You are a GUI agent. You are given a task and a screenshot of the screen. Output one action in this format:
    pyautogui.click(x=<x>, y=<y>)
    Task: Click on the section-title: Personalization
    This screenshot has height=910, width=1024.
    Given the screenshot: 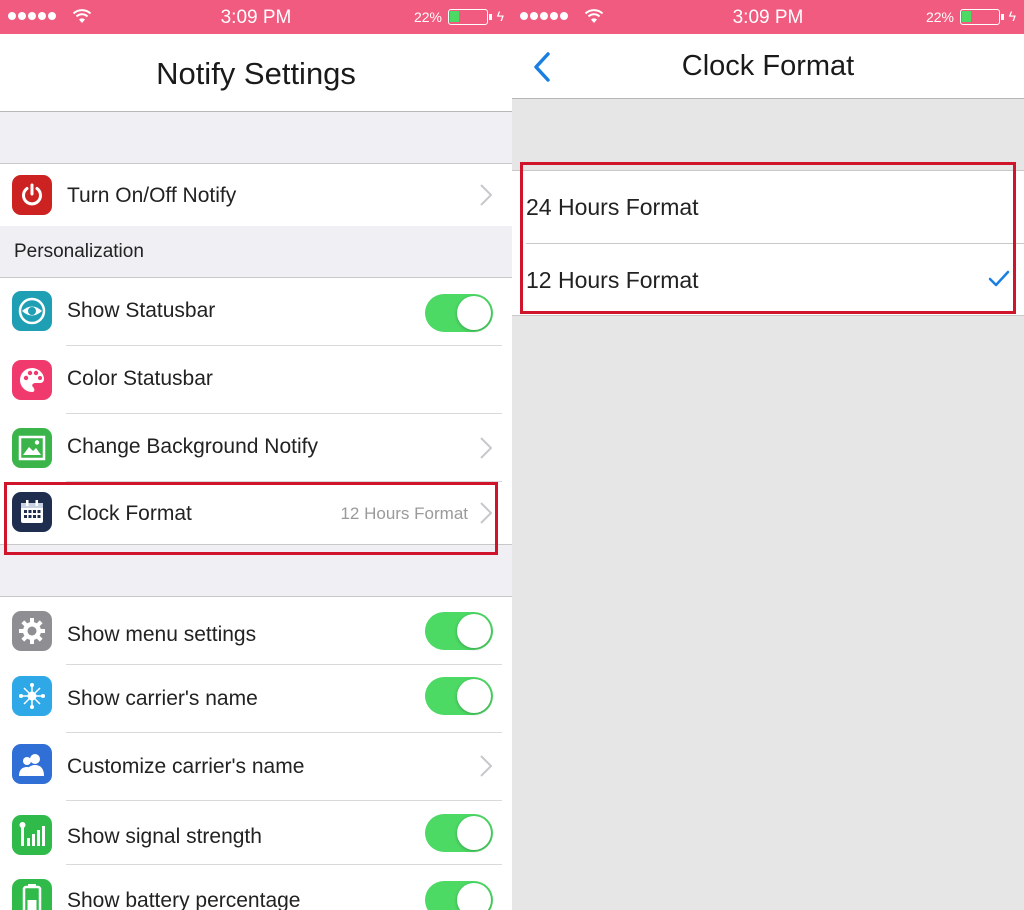 What is the action you would take?
    pyautogui.click(x=79, y=251)
    